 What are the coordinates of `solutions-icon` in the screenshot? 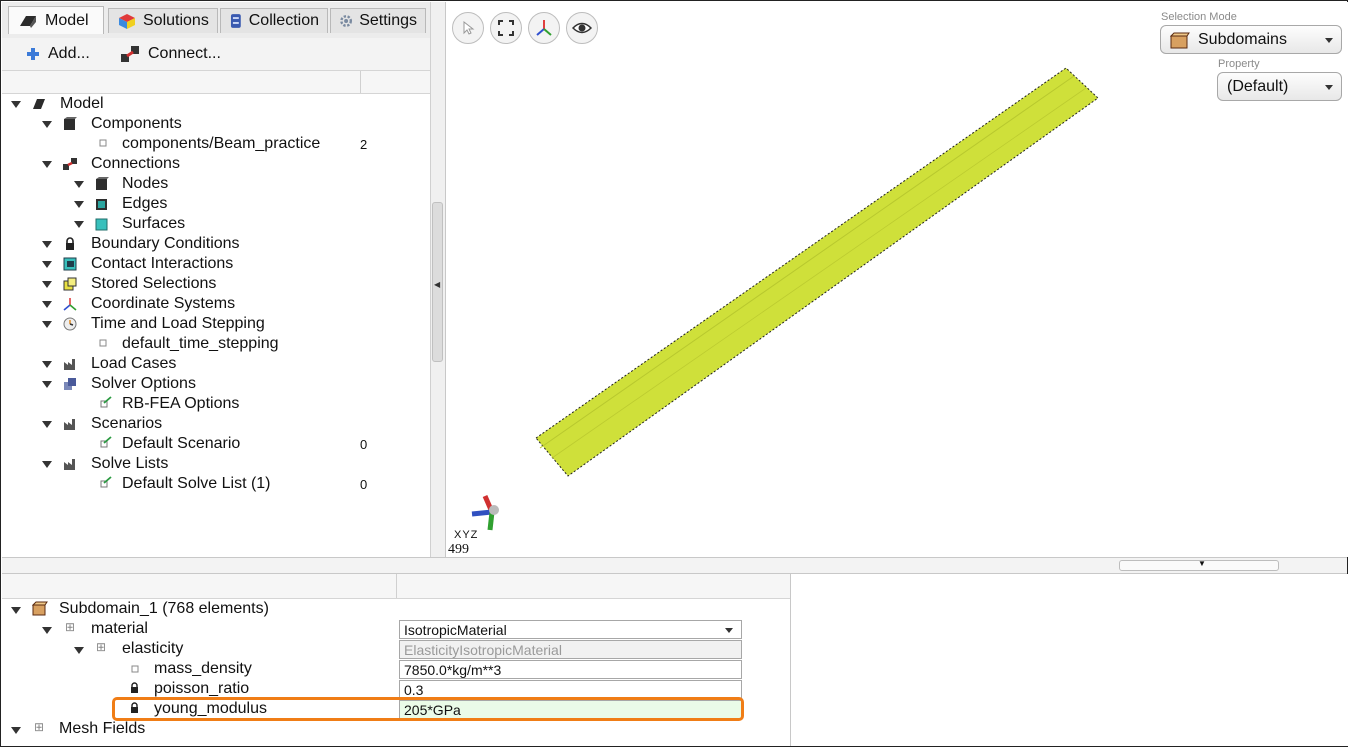 It's located at (127, 21).